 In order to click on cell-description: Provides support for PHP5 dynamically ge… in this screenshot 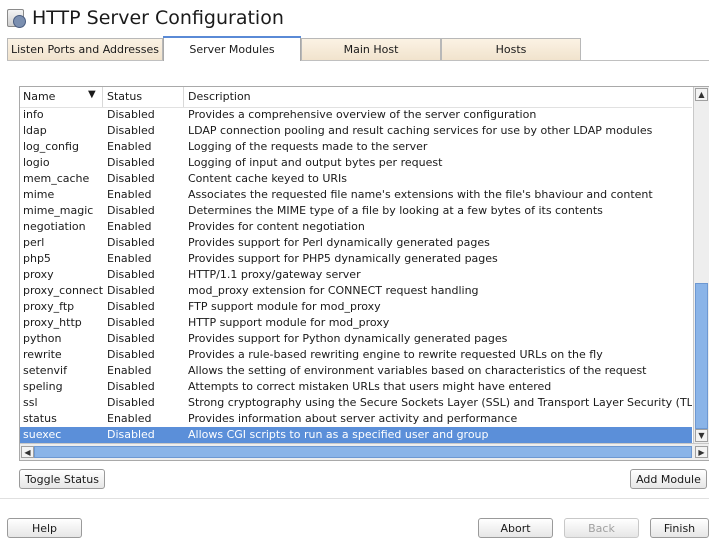, I will do `click(343, 258)`.